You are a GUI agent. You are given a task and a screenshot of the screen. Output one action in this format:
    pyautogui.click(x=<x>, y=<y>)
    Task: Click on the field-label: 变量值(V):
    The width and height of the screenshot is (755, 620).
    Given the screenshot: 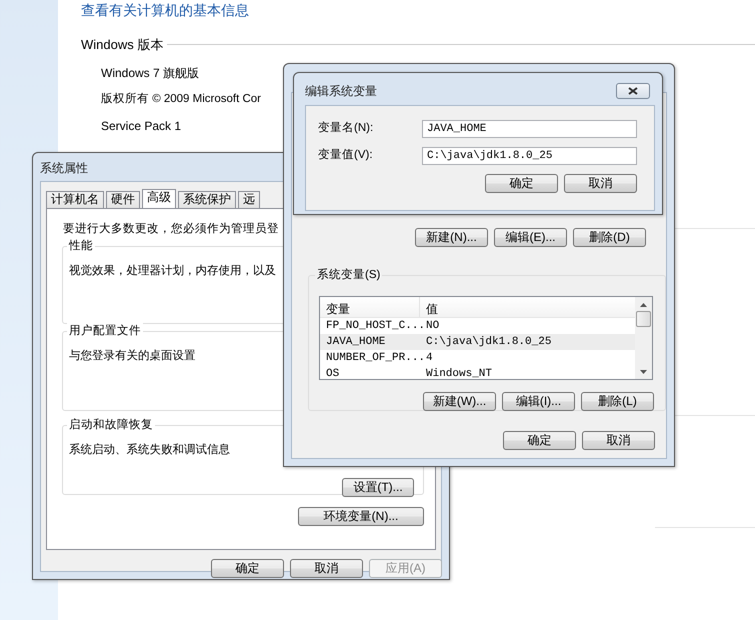 What is the action you would take?
    pyautogui.click(x=346, y=155)
    